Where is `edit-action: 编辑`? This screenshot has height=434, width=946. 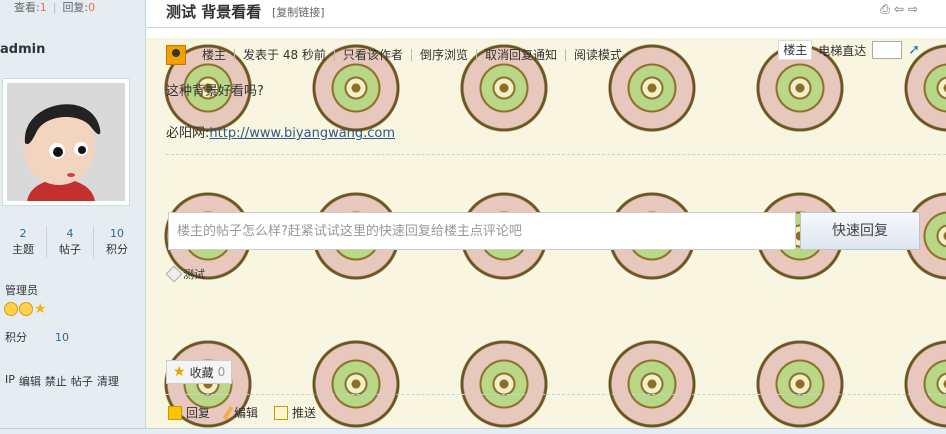
edit-action: 编辑 is located at coordinates (240, 412).